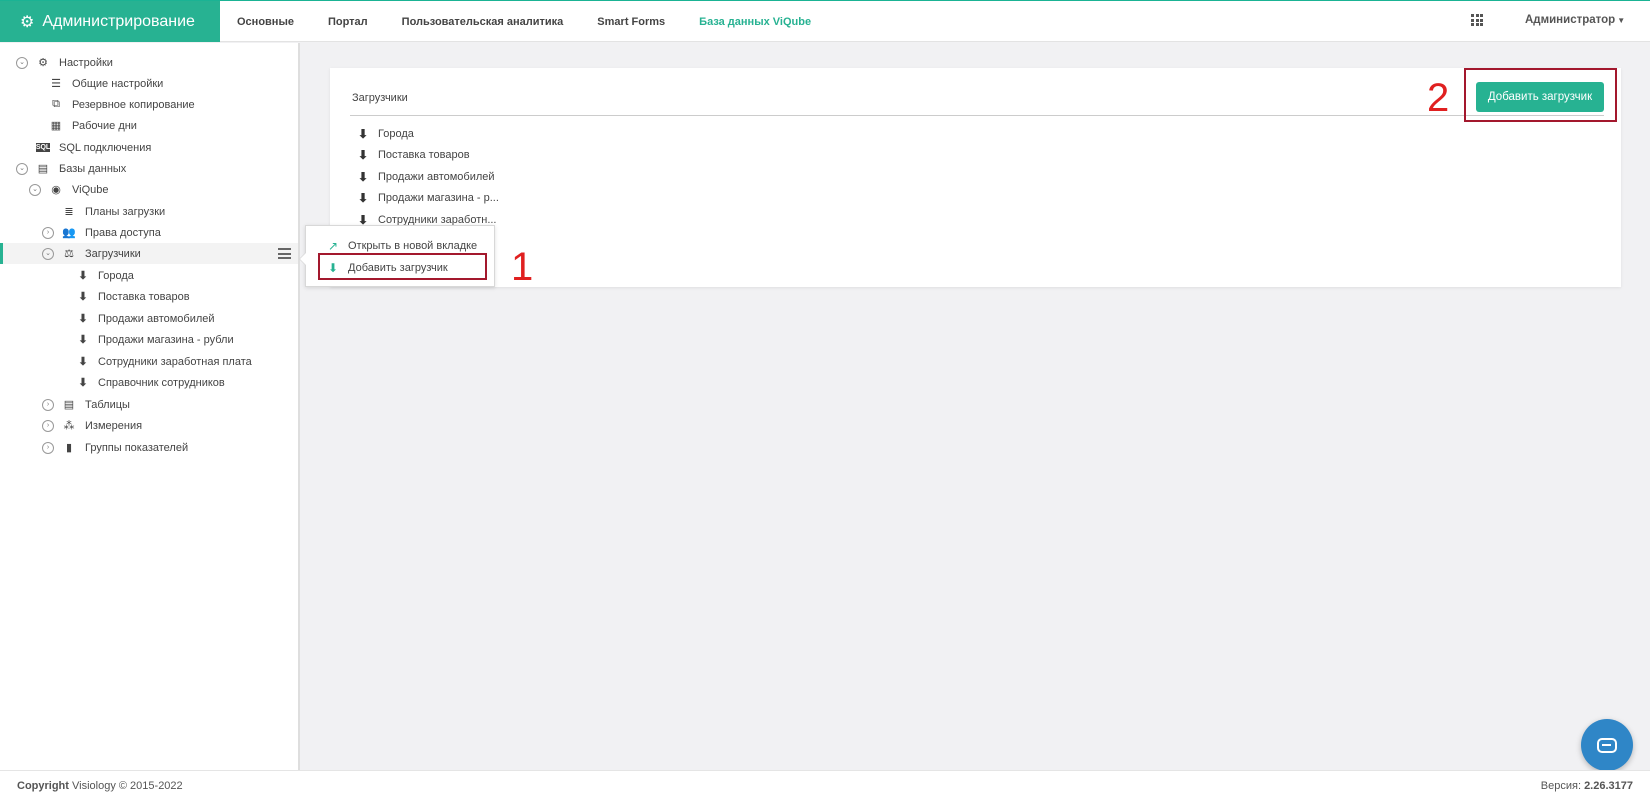 This screenshot has height=800, width=1650. I want to click on tree-item-loader-zarplata: ⬇ Сотрудники заработная плата, so click(149, 361).